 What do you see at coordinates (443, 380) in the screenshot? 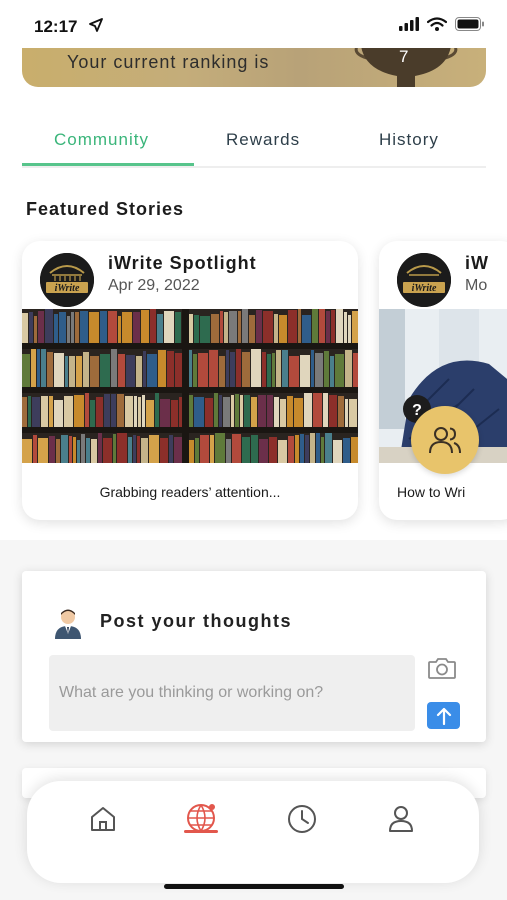
I see `story-card: iWrite iW Mo ? How to Wri` at bounding box center [443, 380].